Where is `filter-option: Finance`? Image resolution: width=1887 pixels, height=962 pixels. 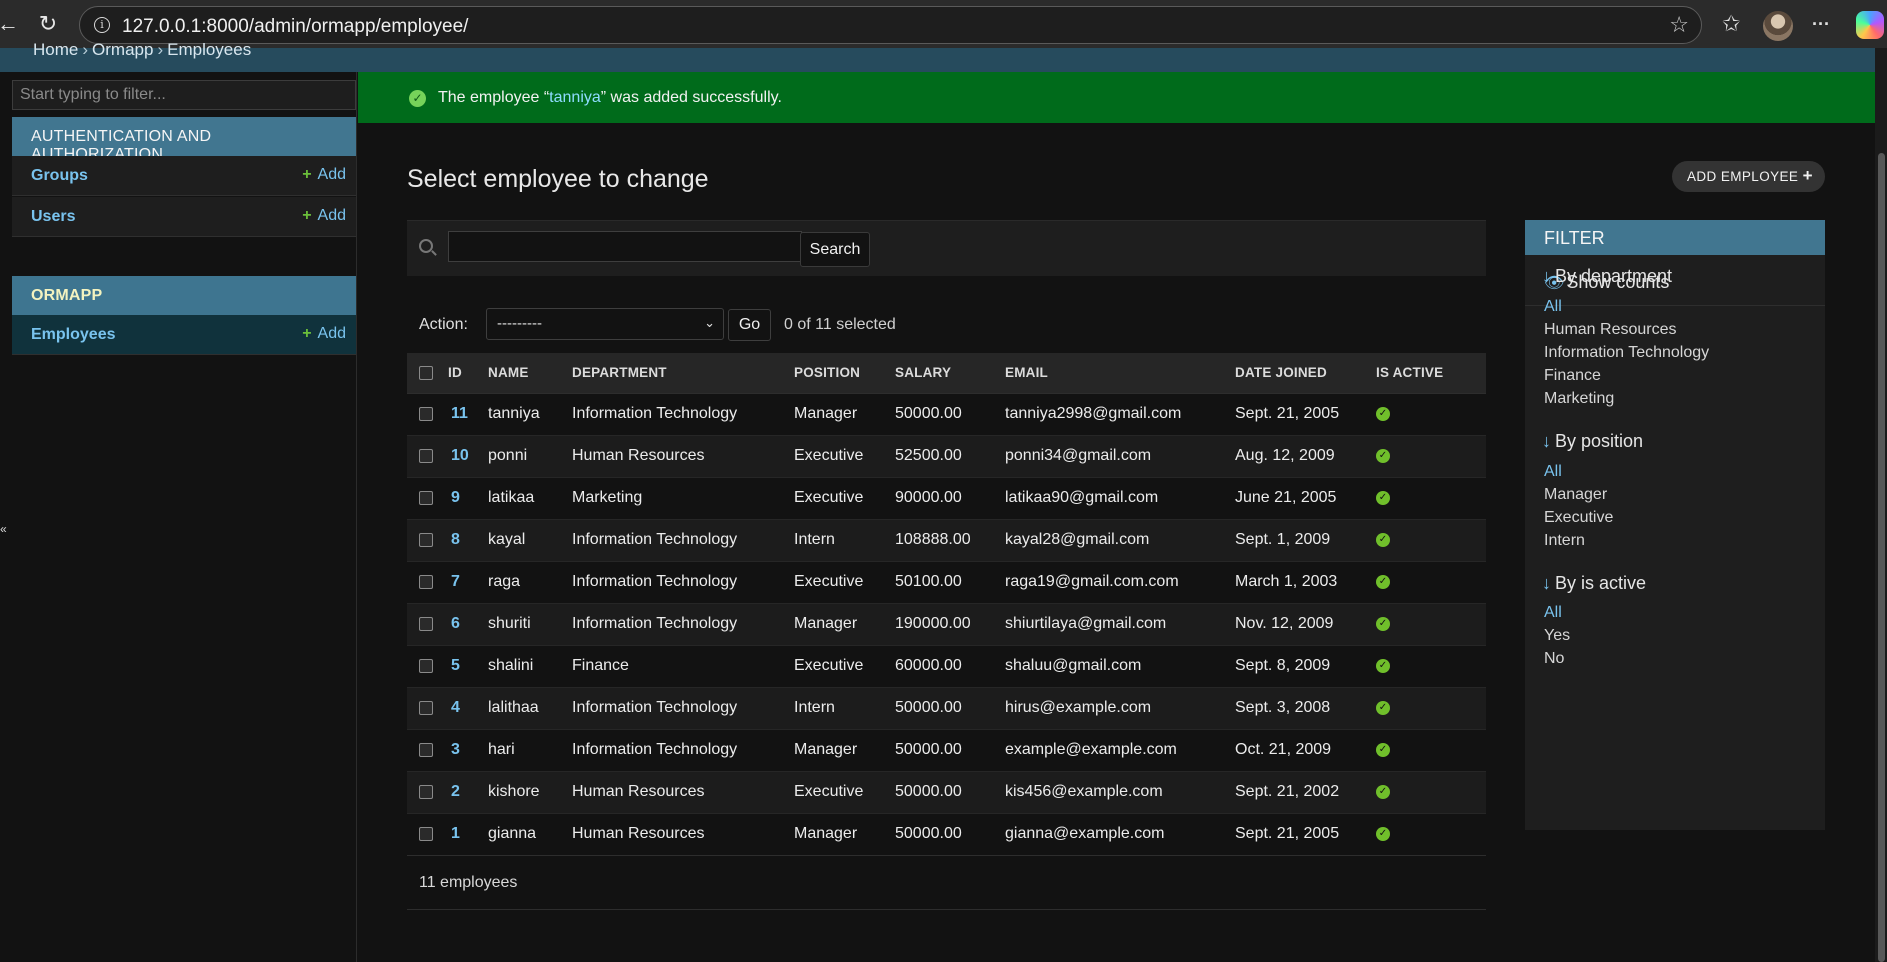 filter-option: Finance is located at coordinates (1572, 376).